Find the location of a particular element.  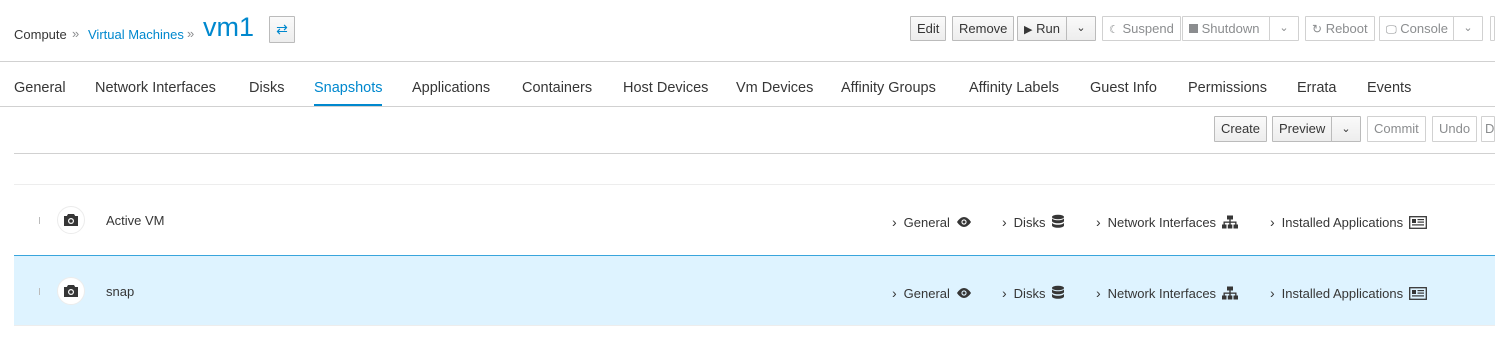

switch-vm-button: ⇄ is located at coordinates (282, 29).